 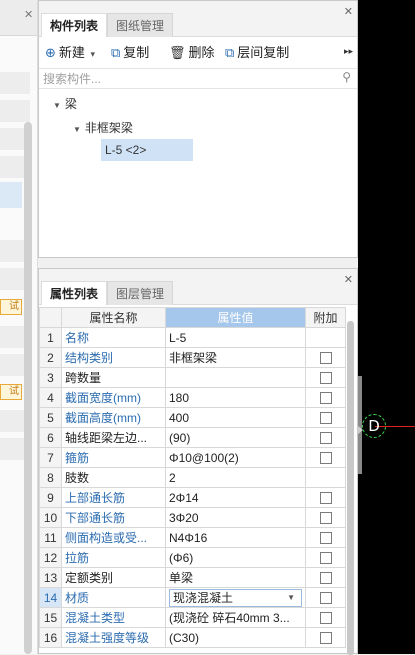 I want to click on row-number: 4, so click(x=50, y=397).